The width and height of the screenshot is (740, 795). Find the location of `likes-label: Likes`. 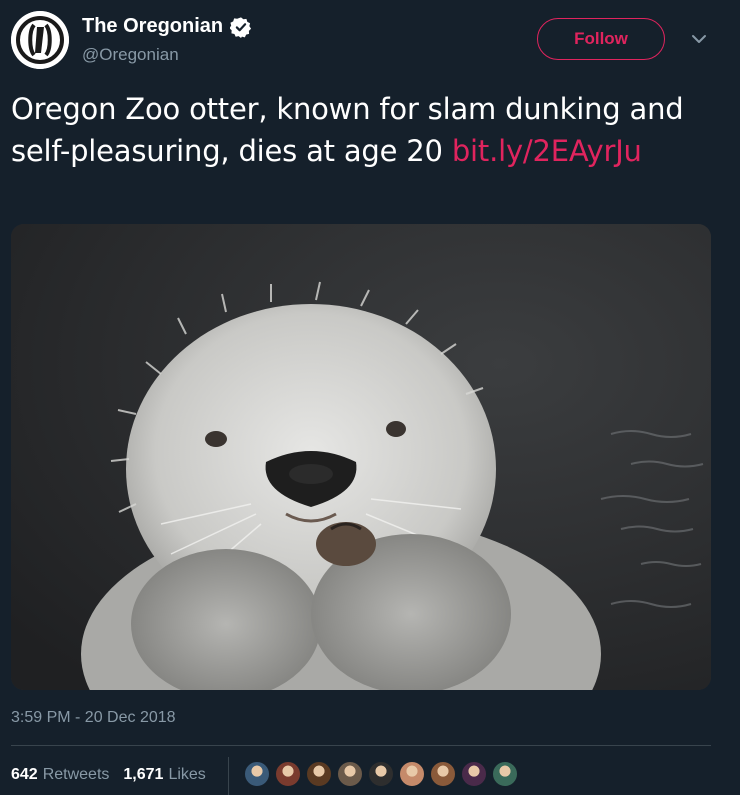

likes-label: Likes is located at coordinates (186, 775).